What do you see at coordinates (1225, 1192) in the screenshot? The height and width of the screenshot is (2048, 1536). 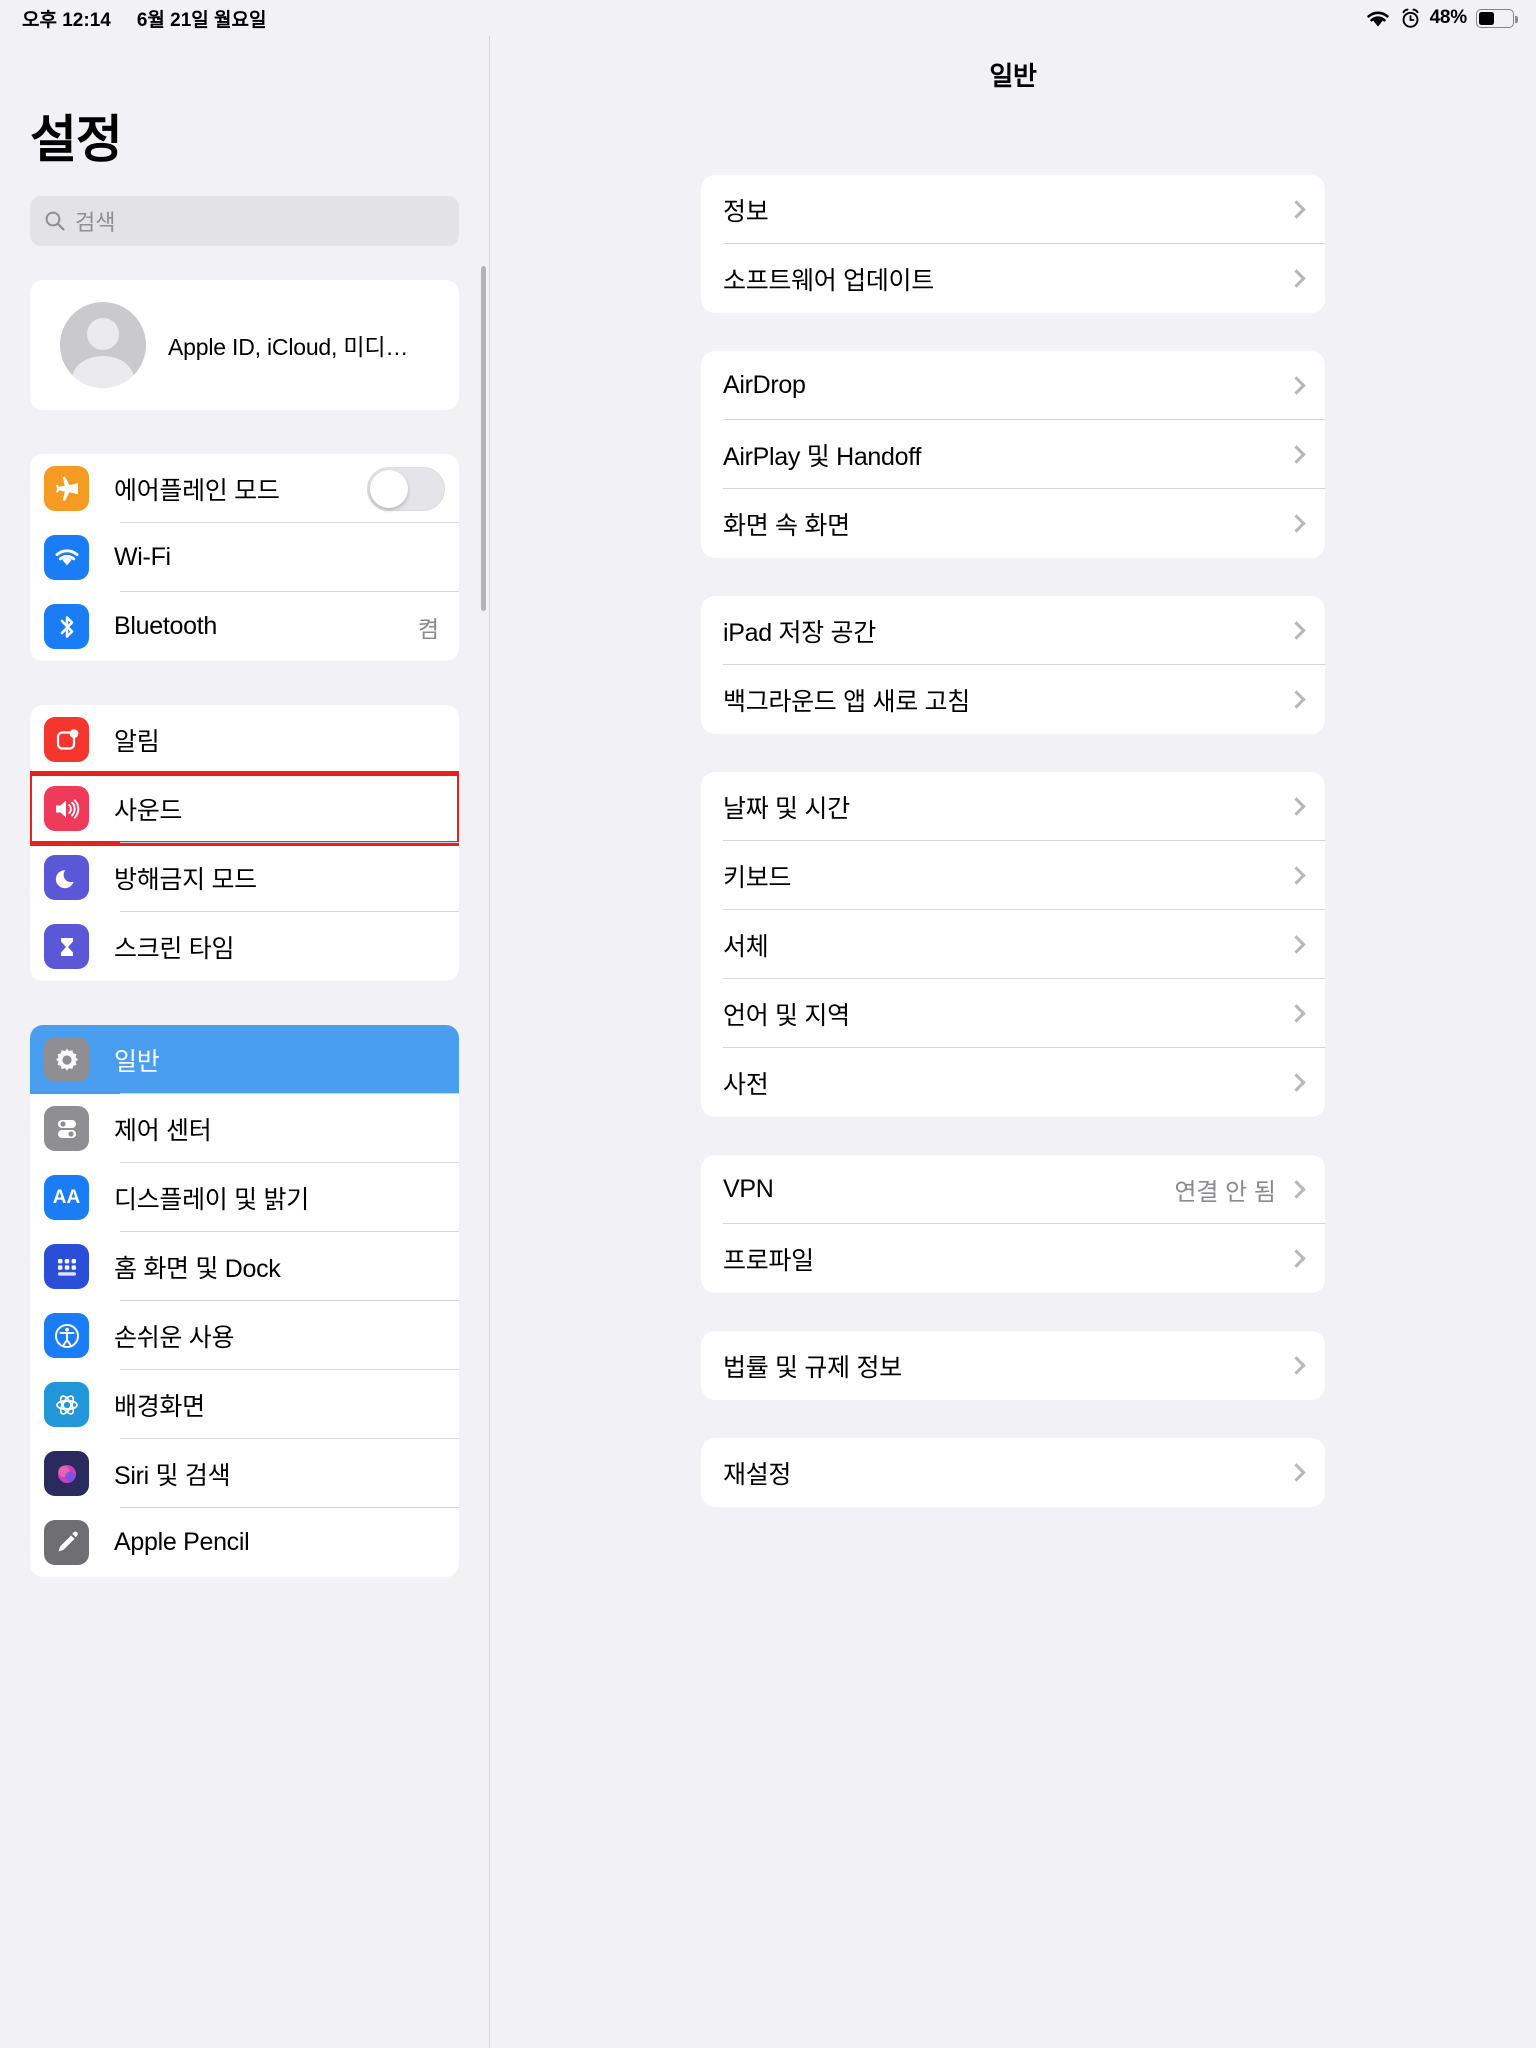 I see `vpn-status-value: 연결 안 됨` at bounding box center [1225, 1192].